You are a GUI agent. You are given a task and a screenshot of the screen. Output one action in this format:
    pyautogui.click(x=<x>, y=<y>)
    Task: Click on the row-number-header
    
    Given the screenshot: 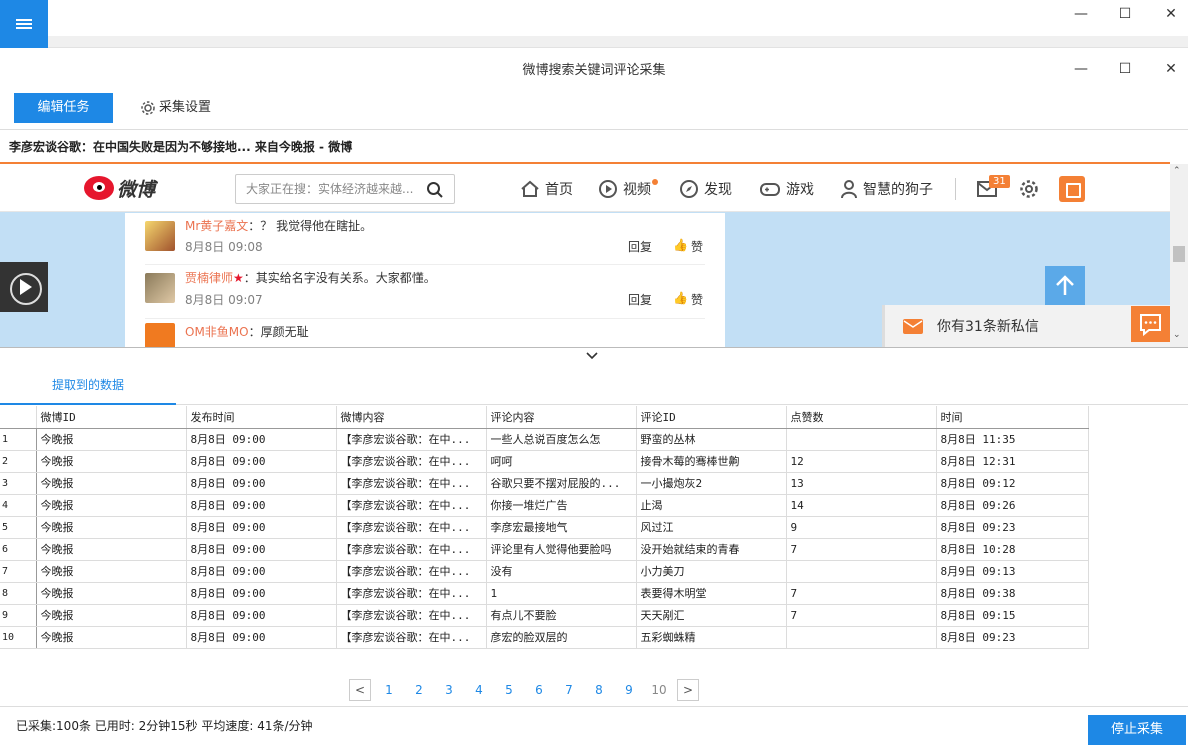 What is the action you would take?
    pyautogui.click(x=18, y=417)
    